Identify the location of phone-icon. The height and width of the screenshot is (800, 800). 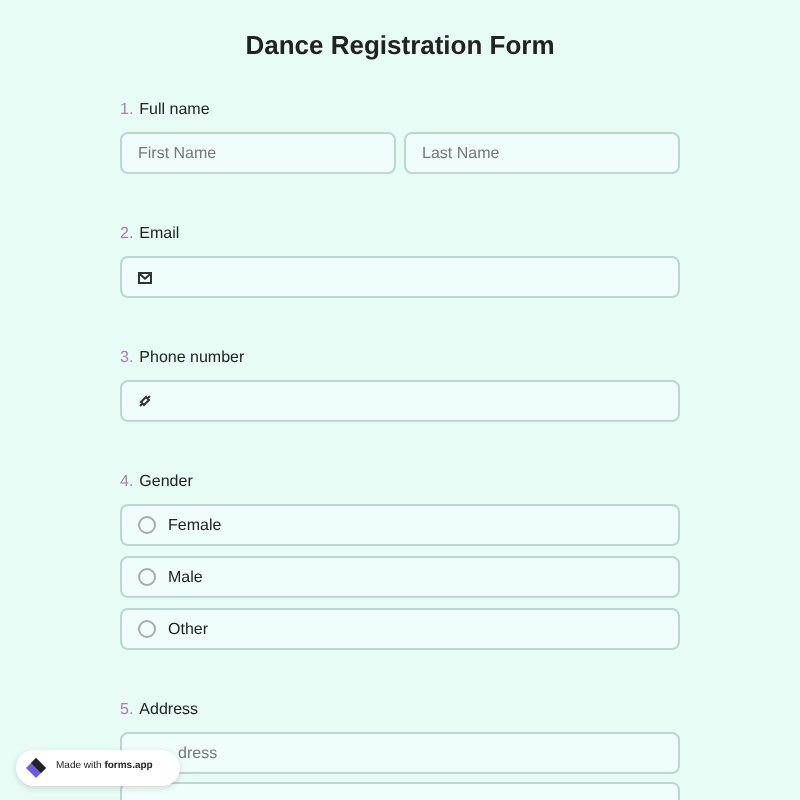
(145, 401).